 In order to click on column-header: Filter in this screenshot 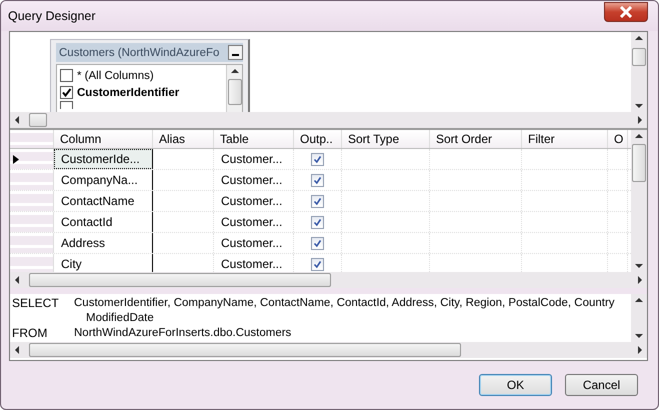, I will do `click(565, 139)`.